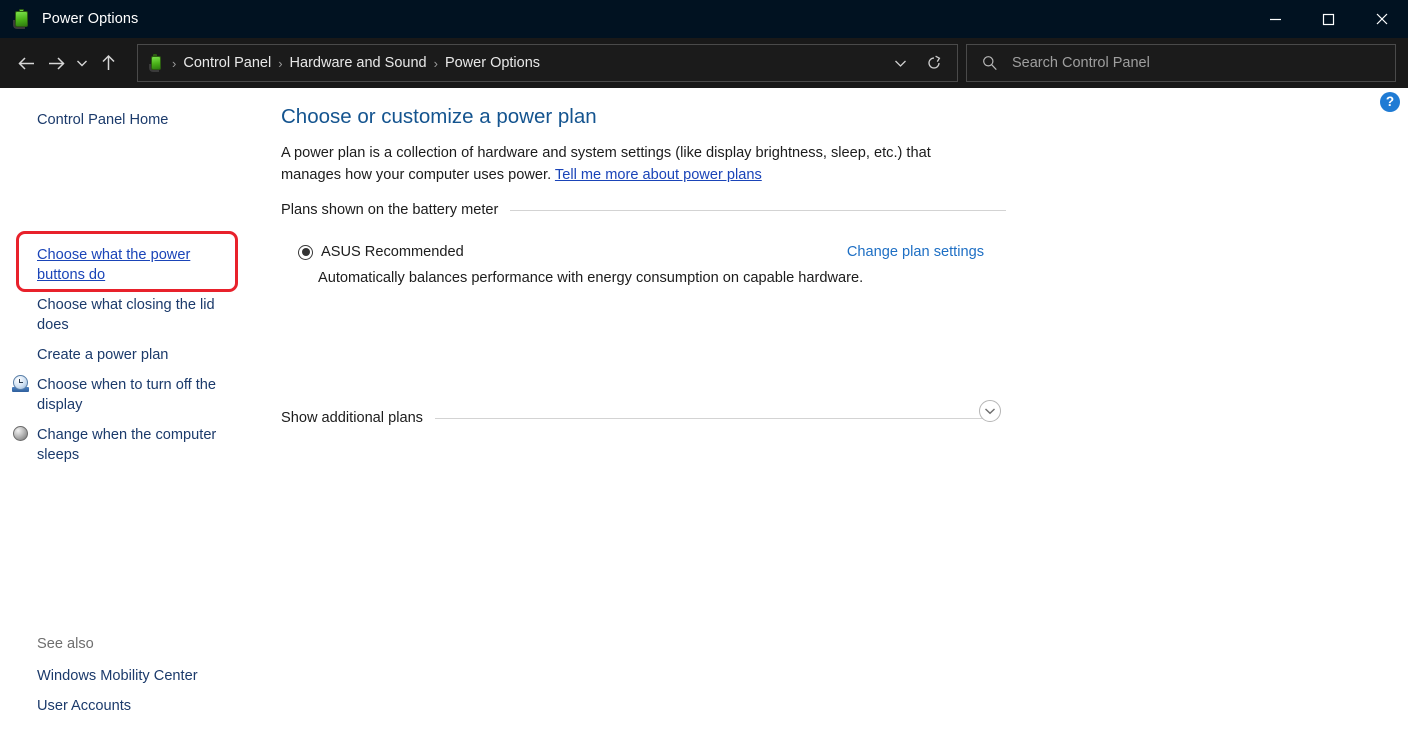  Describe the element at coordinates (643, 252) in the screenshot. I see `power-plan-row: ASUS Recommended Change plan settings` at that location.